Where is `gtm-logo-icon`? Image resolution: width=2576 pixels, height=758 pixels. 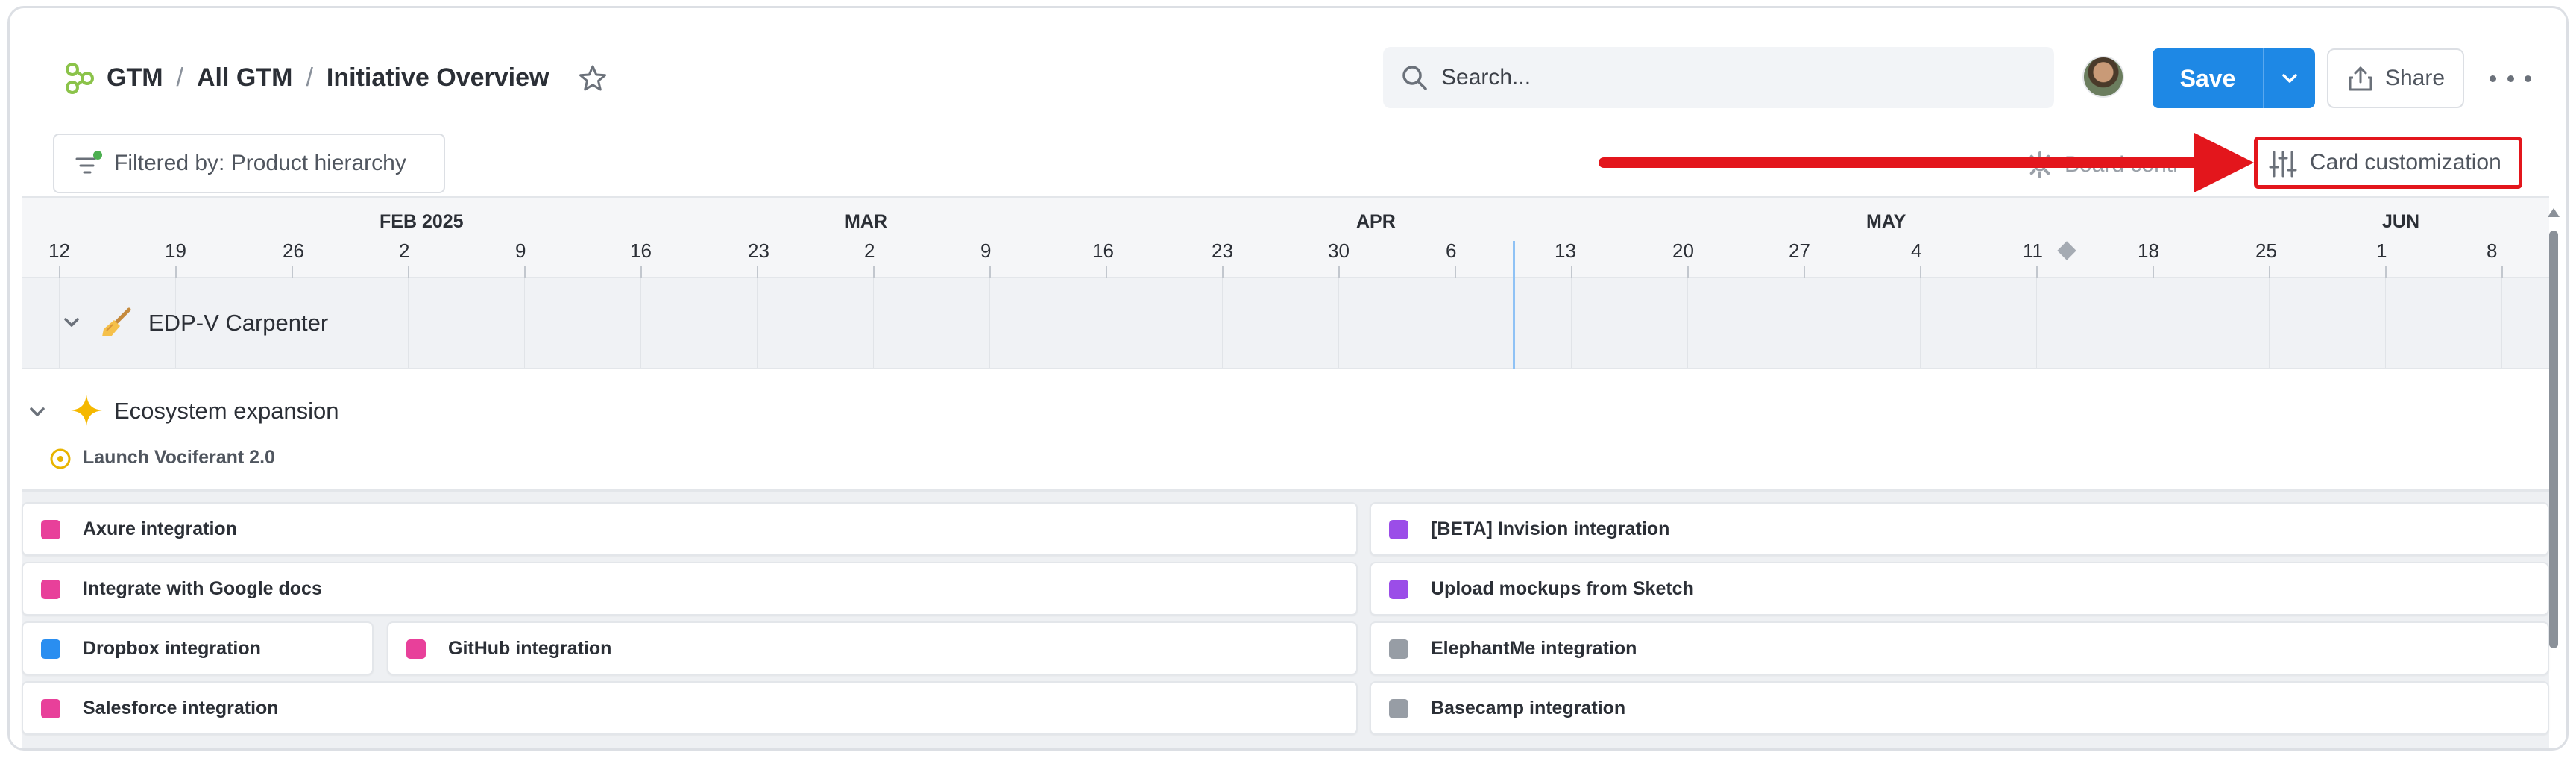
gtm-logo-icon is located at coordinates (80, 78).